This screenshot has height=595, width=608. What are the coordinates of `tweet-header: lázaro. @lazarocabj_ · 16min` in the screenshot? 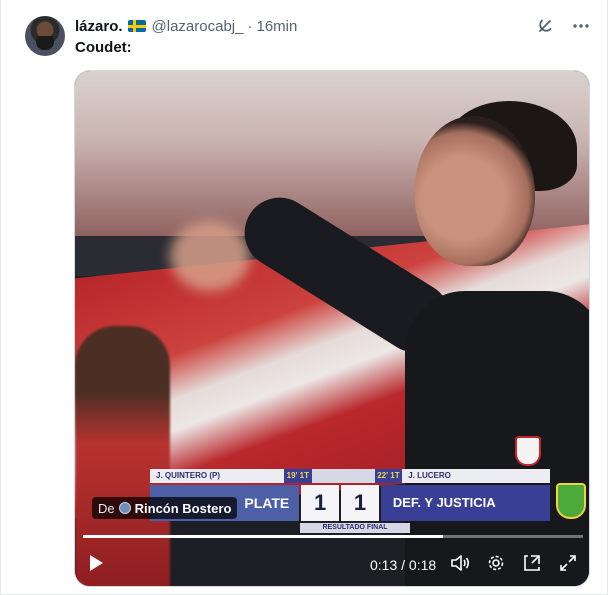 It's located at (186, 26).